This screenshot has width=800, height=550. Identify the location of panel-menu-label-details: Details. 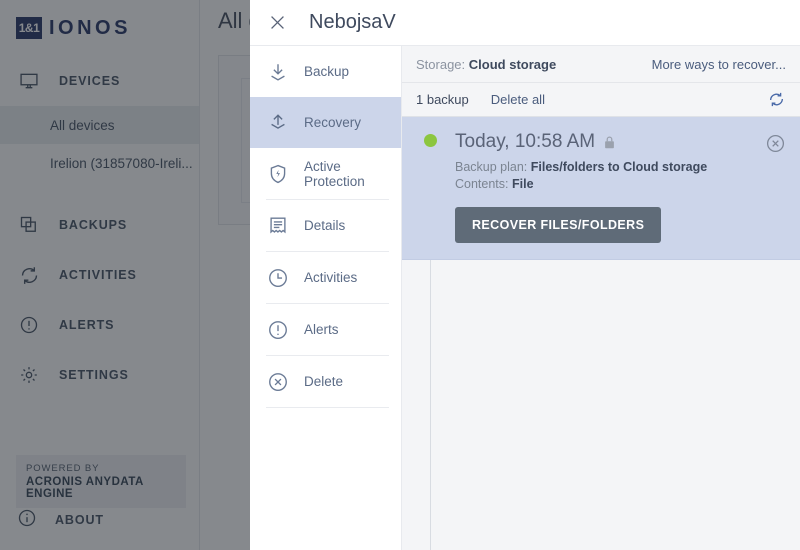
(325, 225).